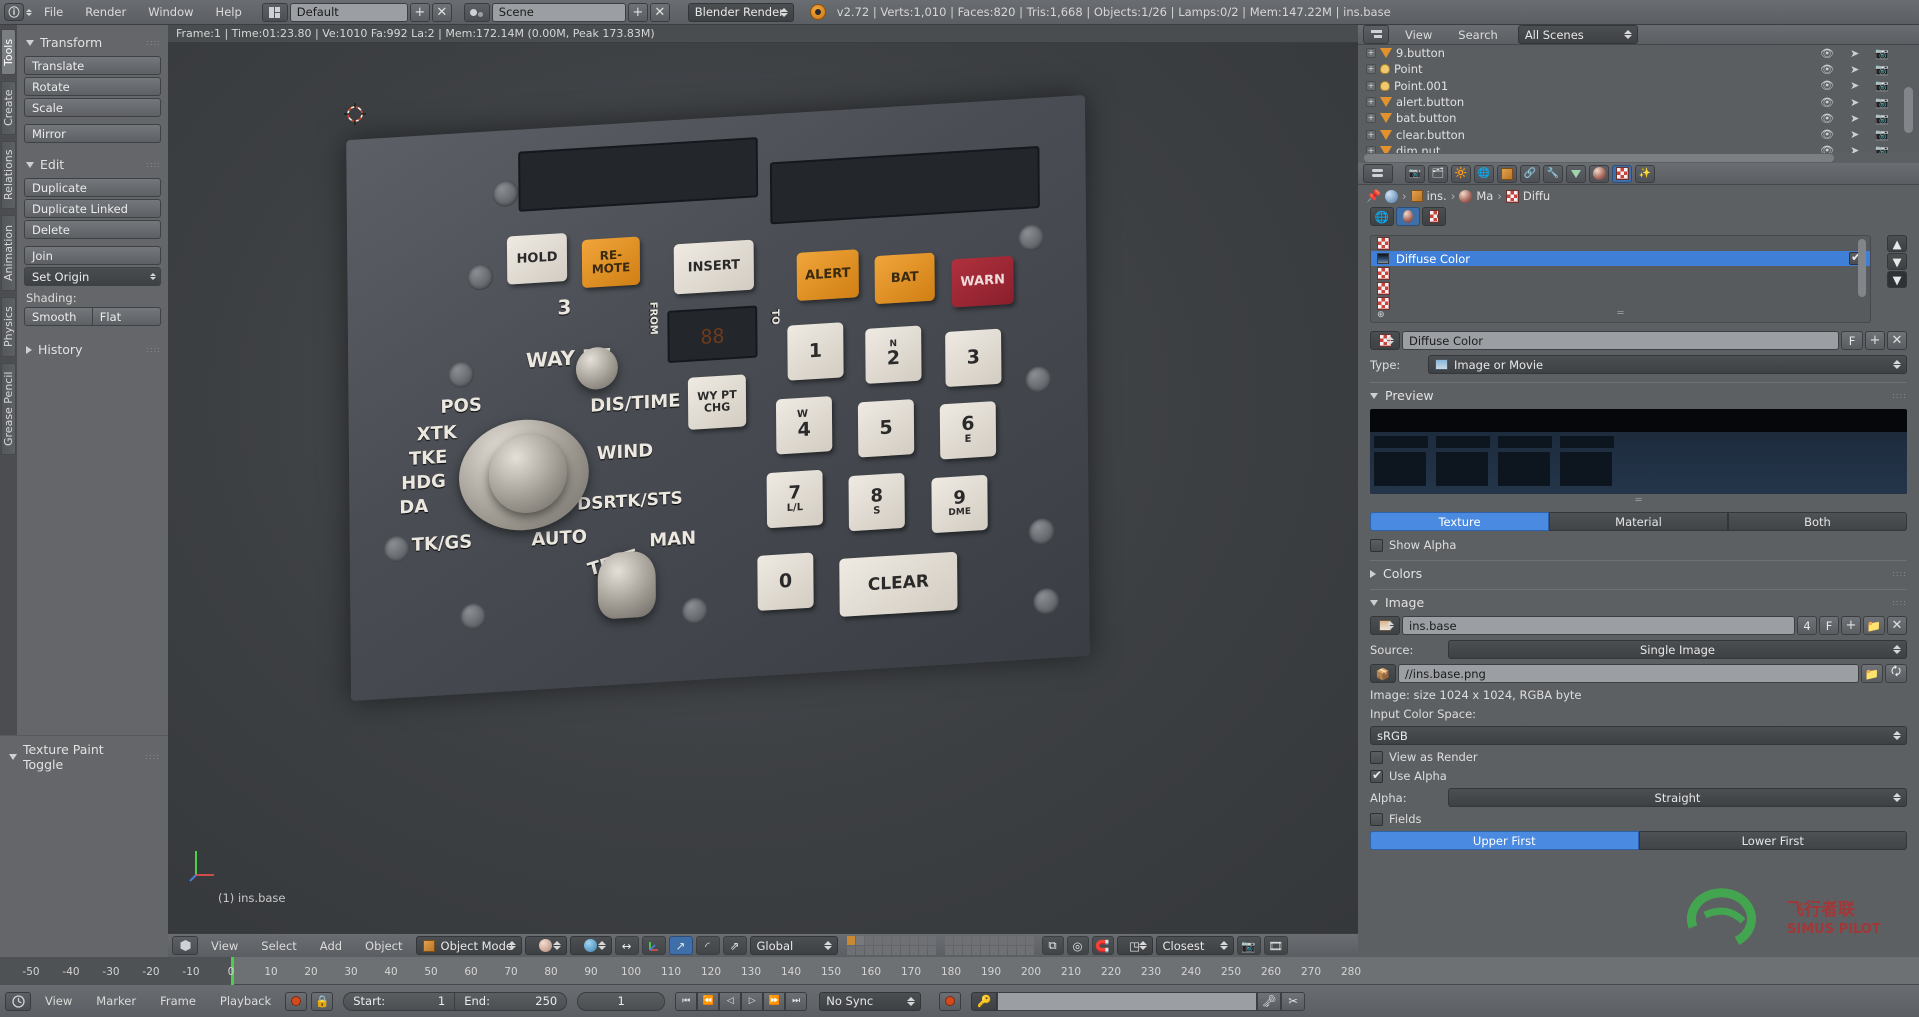 This screenshot has width=1919, height=1017. Describe the element at coordinates (1418, 35) in the screenshot. I see `outliner-menu-view: View` at that location.